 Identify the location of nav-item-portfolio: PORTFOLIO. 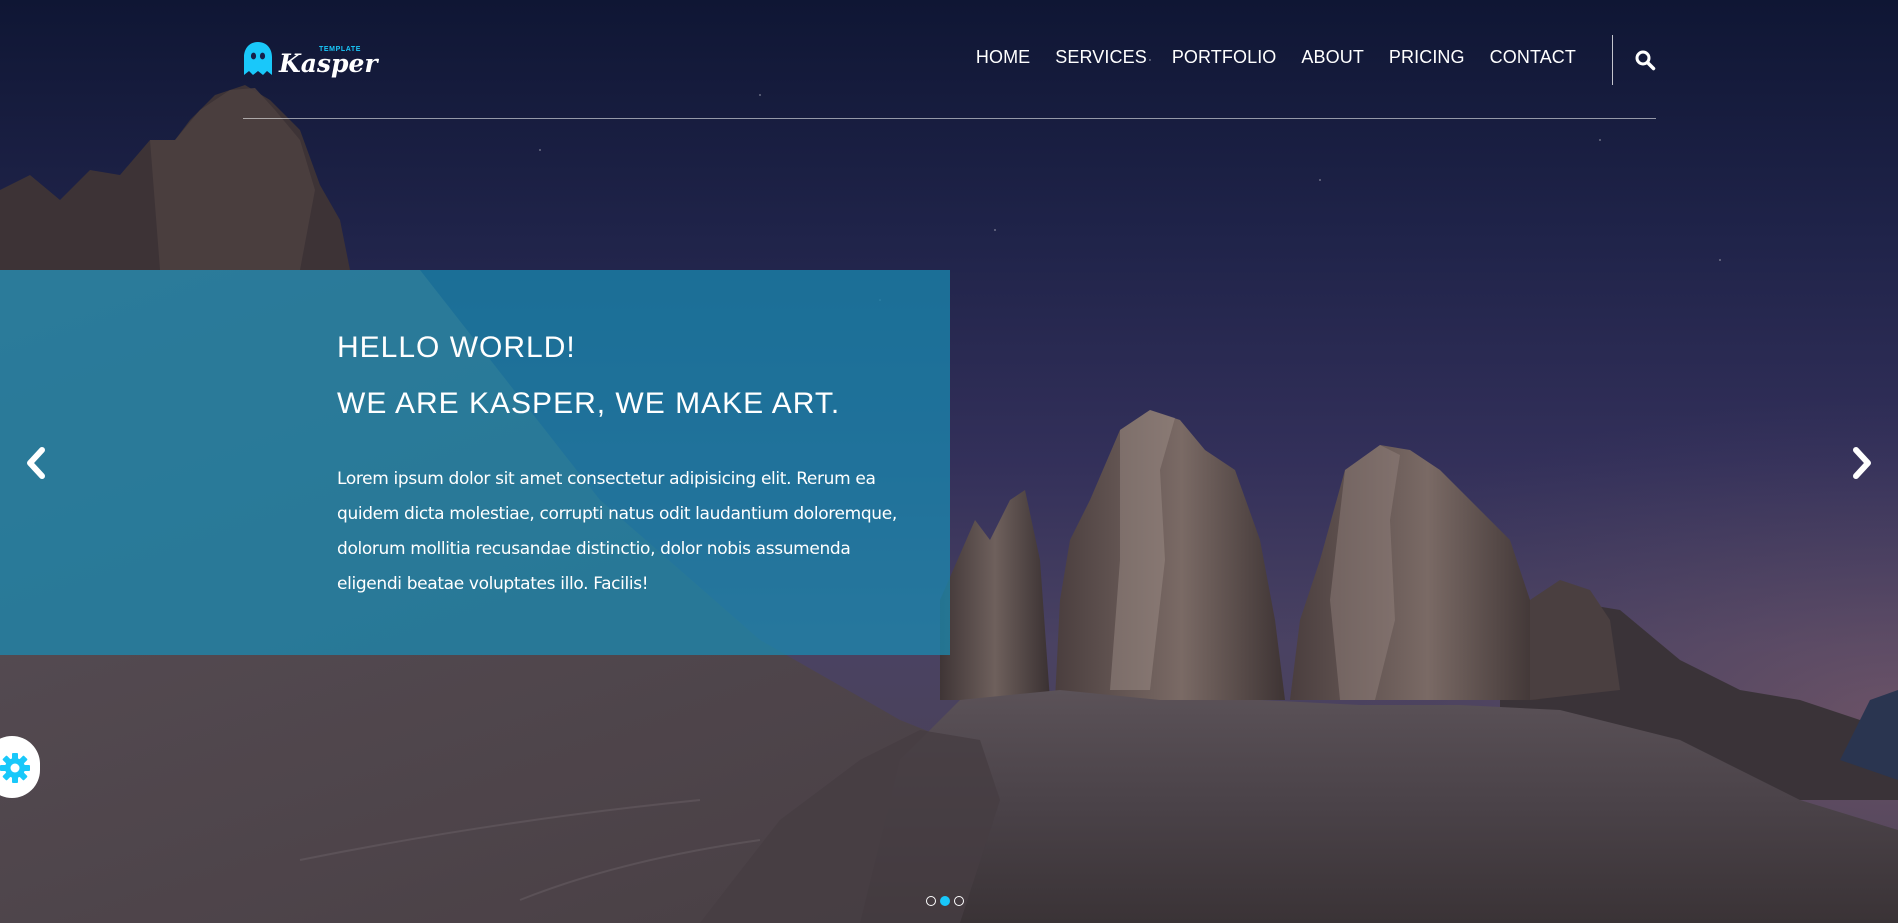
(1224, 57).